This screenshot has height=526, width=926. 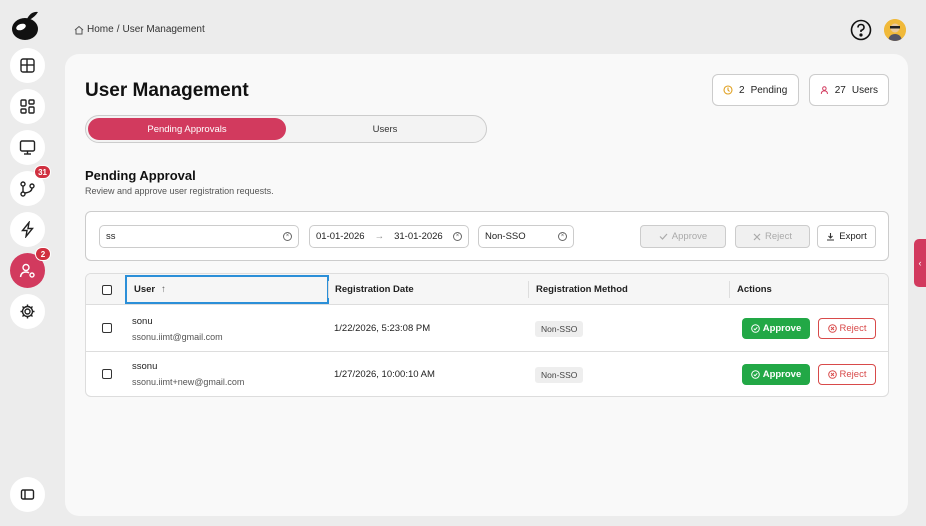 What do you see at coordinates (418, 236) in the screenshot?
I see `date-to: 31-01-2026` at bounding box center [418, 236].